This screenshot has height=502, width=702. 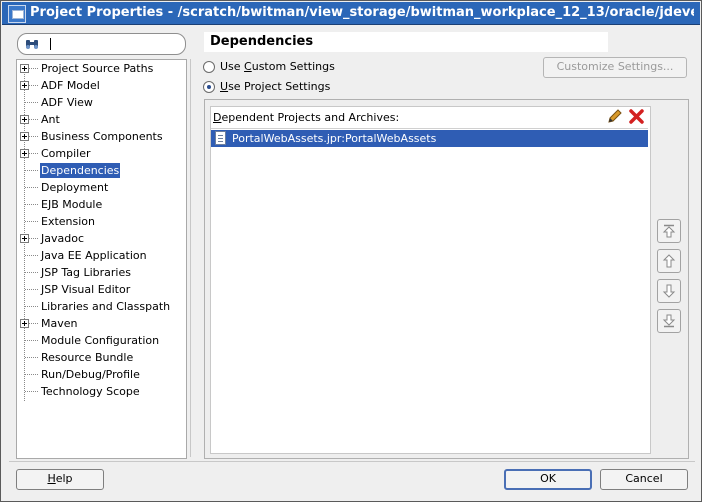 I want to click on tree-item-label: Technology Scope, so click(x=90, y=391).